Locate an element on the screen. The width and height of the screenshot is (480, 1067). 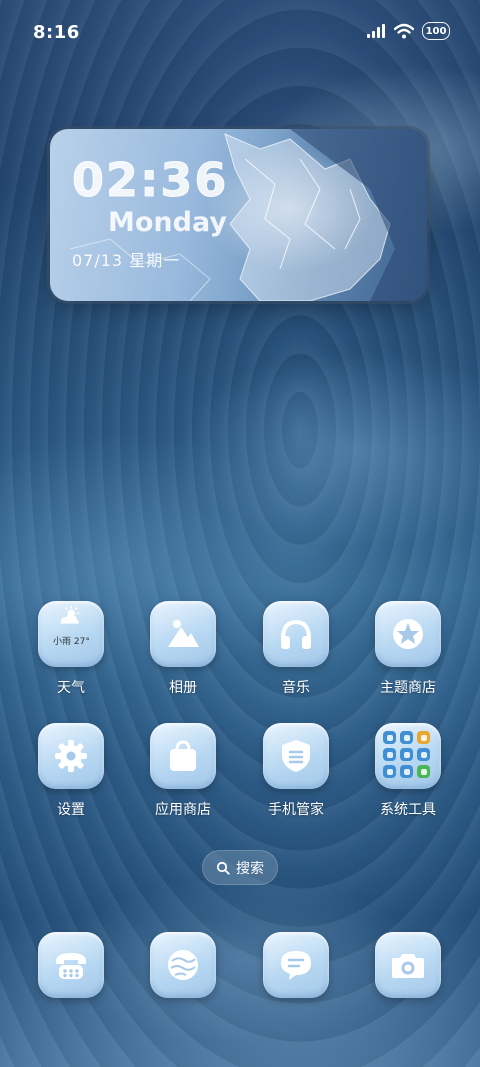
camera-glyph-icon is located at coordinates (408, 966).